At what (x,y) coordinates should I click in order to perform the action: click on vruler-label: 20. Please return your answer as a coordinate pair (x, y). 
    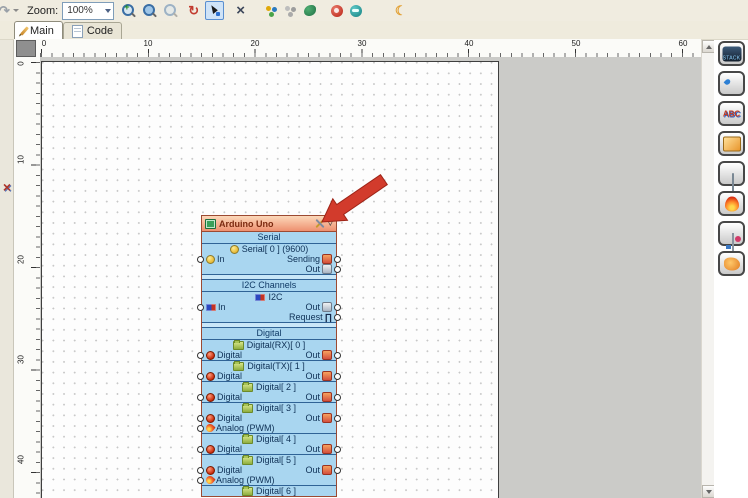
    Looking at the image, I should click on (21, 259).